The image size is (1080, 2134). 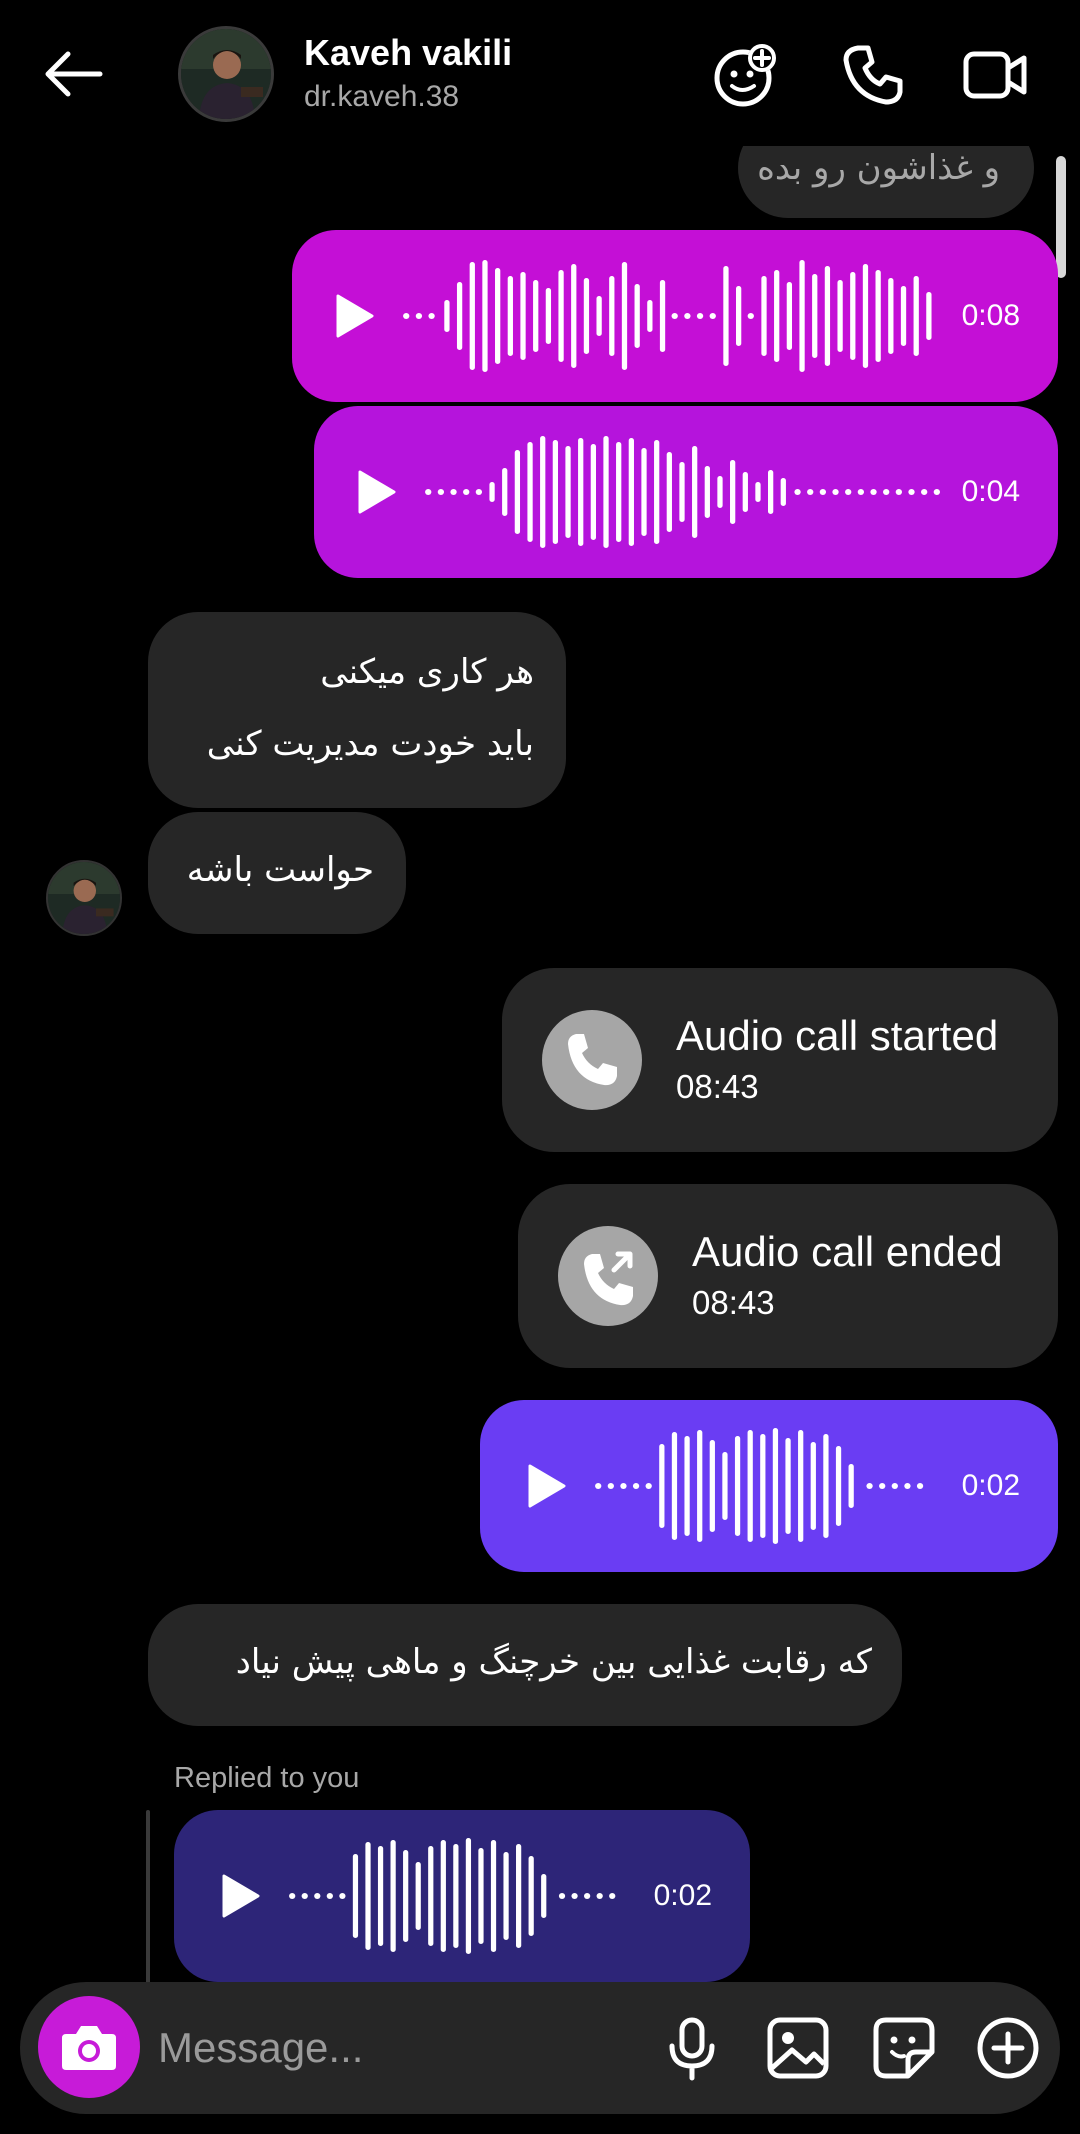 I want to click on message-composer, so click(x=540, y=2048).